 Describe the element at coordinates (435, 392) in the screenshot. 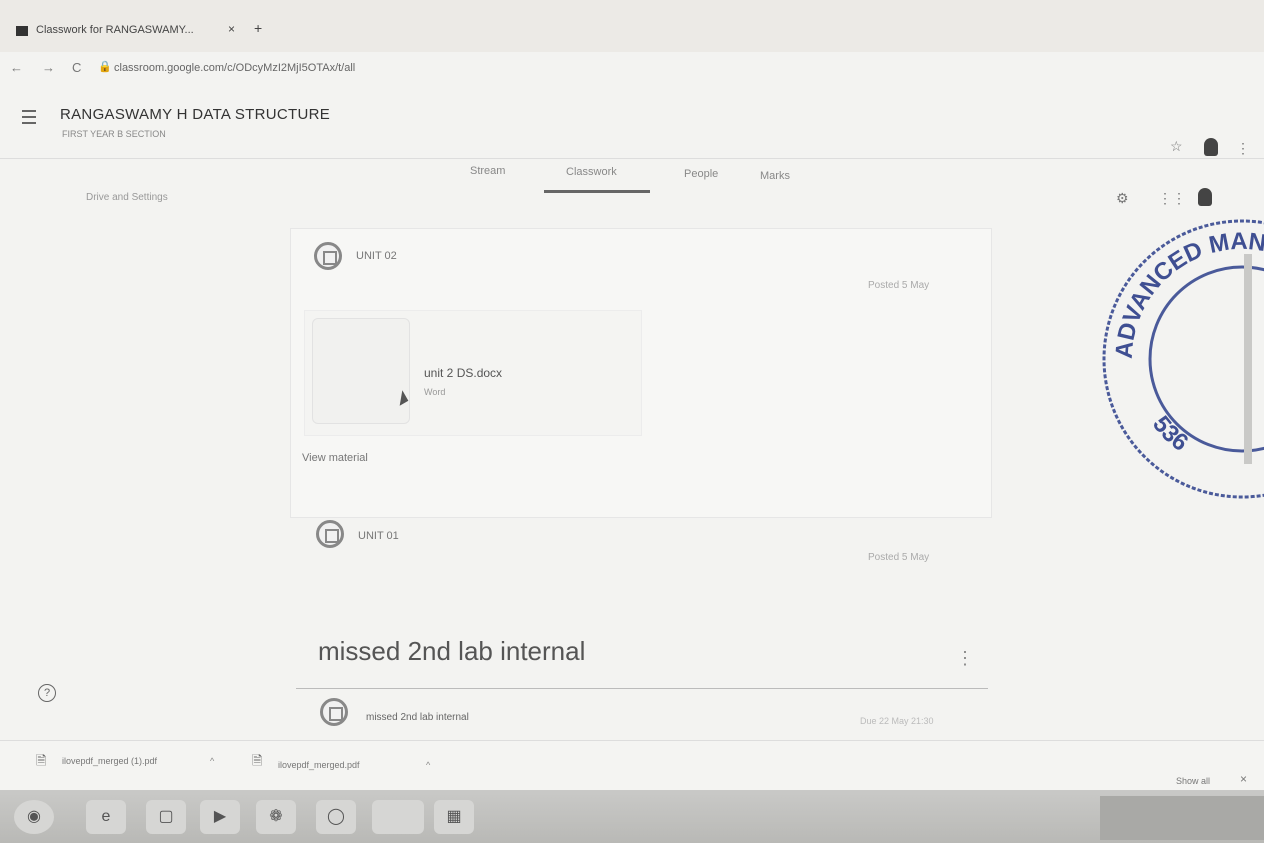

I see `attachment-type: Word` at that location.